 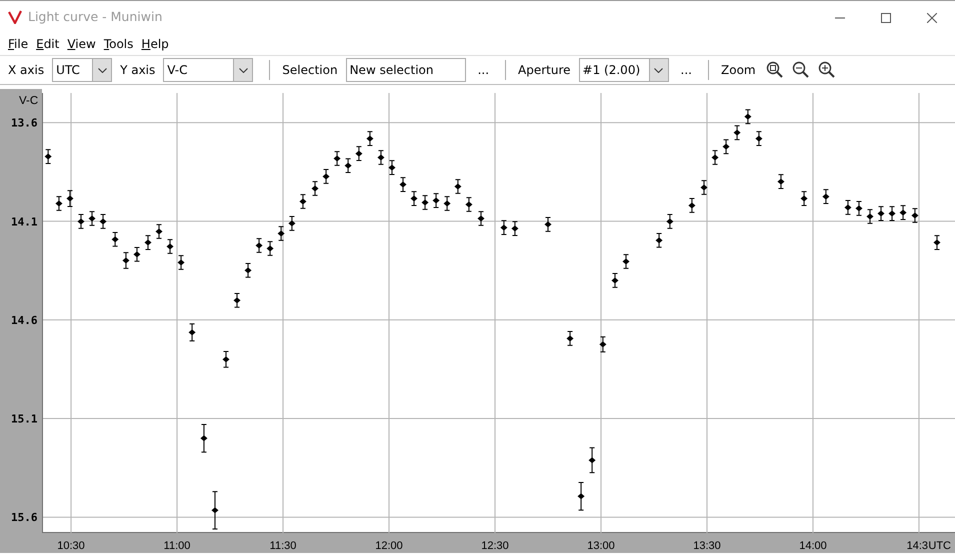 I want to click on menu-item: Tools, so click(x=119, y=44).